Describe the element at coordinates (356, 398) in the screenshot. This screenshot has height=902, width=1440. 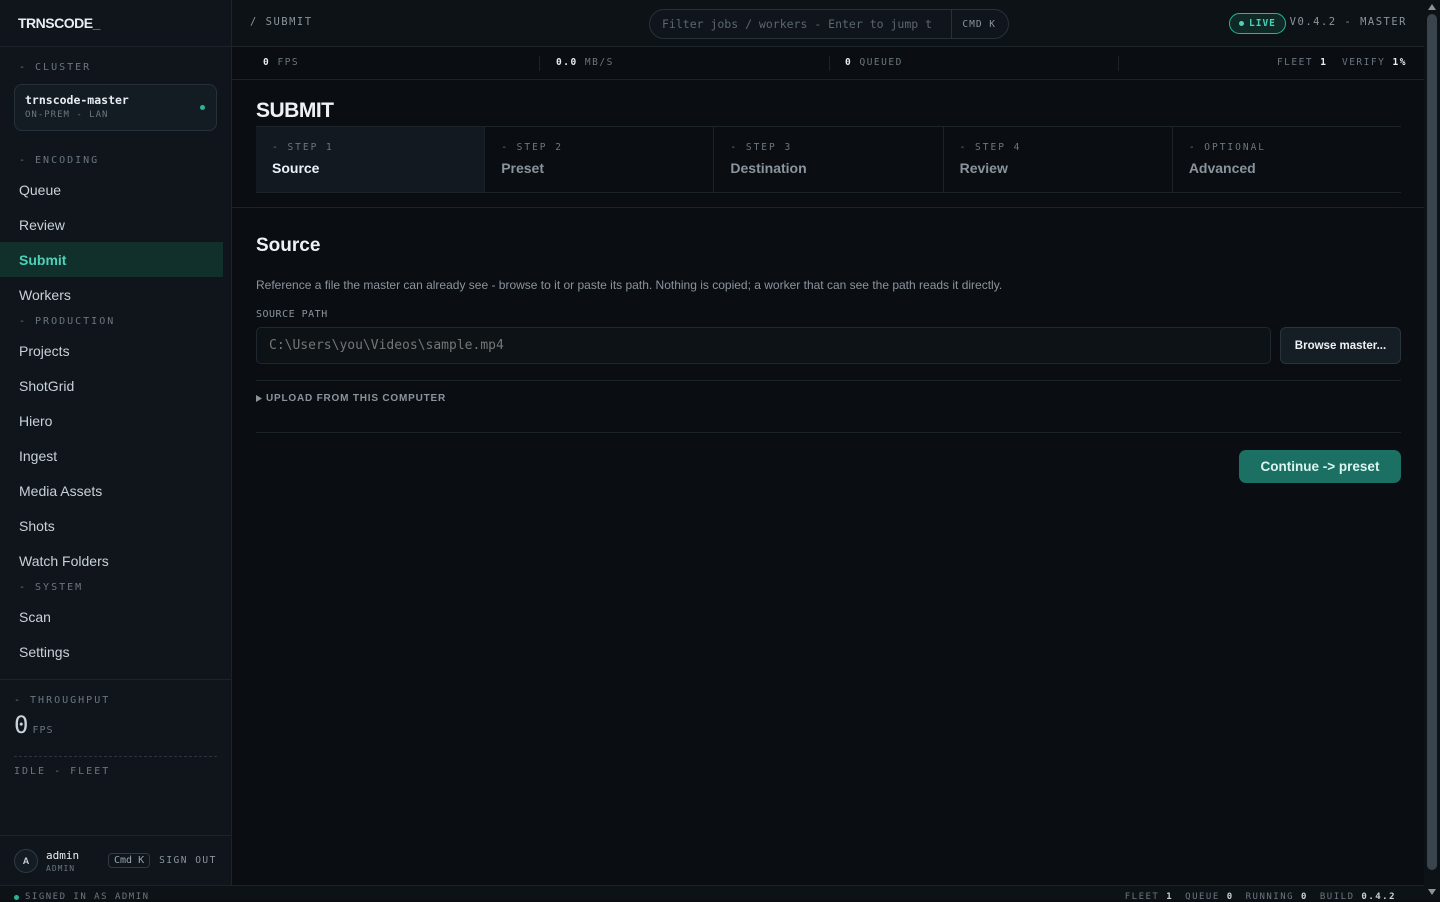
I see `upload-label: UPLOAD FROM THIS COMPUTER` at that location.